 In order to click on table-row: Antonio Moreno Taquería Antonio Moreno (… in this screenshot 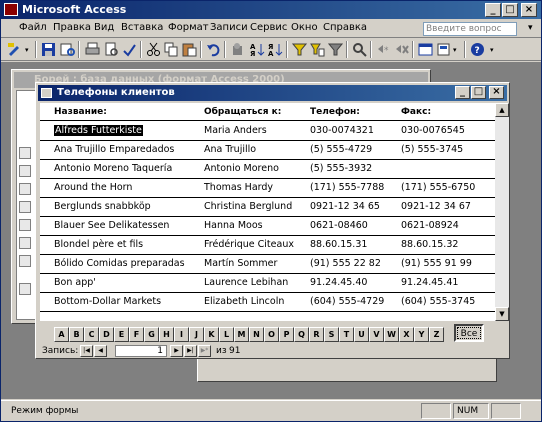, I will do `click(267, 169)`.